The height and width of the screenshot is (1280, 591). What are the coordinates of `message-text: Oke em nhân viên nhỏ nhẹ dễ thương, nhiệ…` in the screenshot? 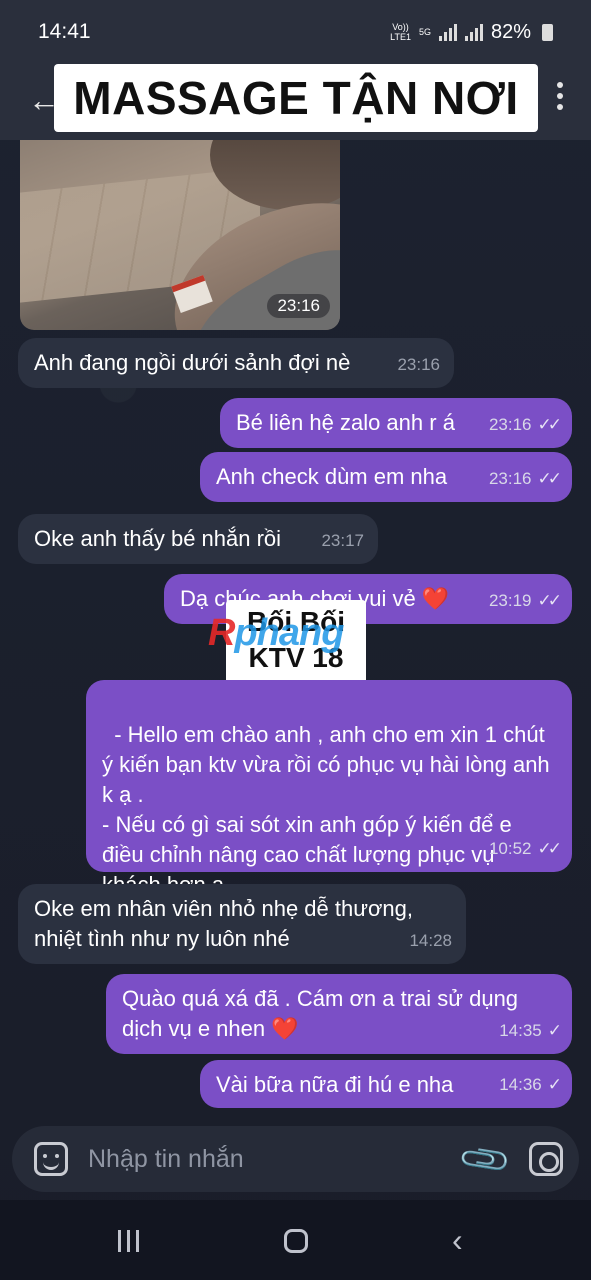 It's located at (223, 923).